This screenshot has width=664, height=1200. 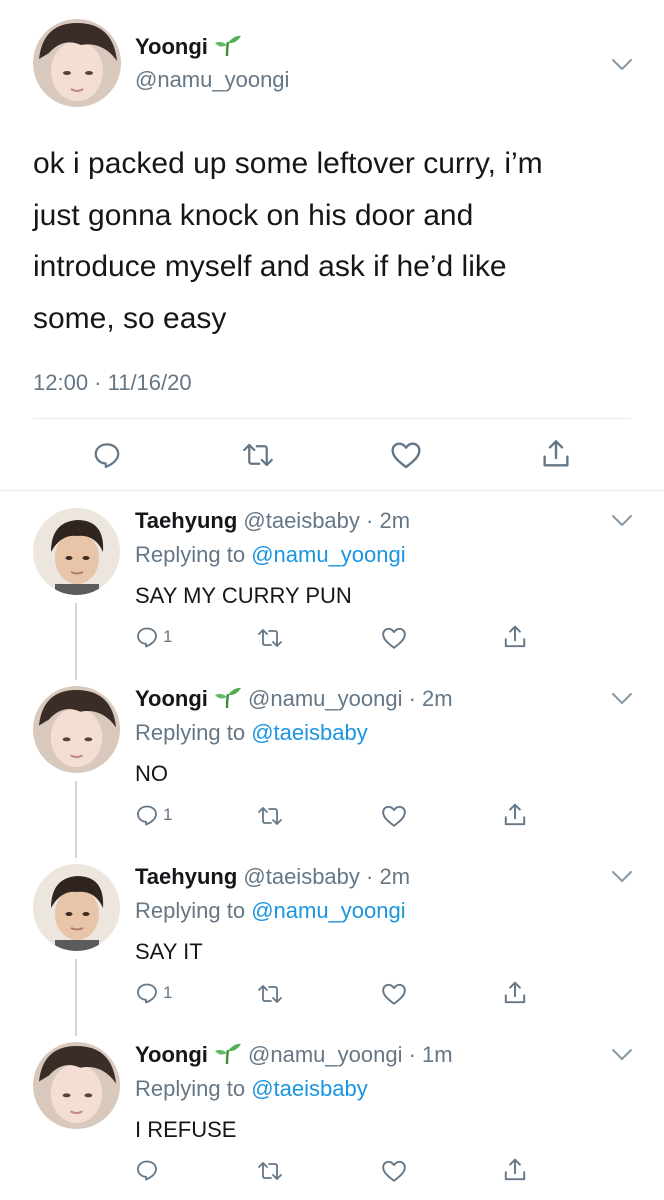 What do you see at coordinates (151, 773) in the screenshot?
I see `reply-text: NO` at bounding box center [151, 773].